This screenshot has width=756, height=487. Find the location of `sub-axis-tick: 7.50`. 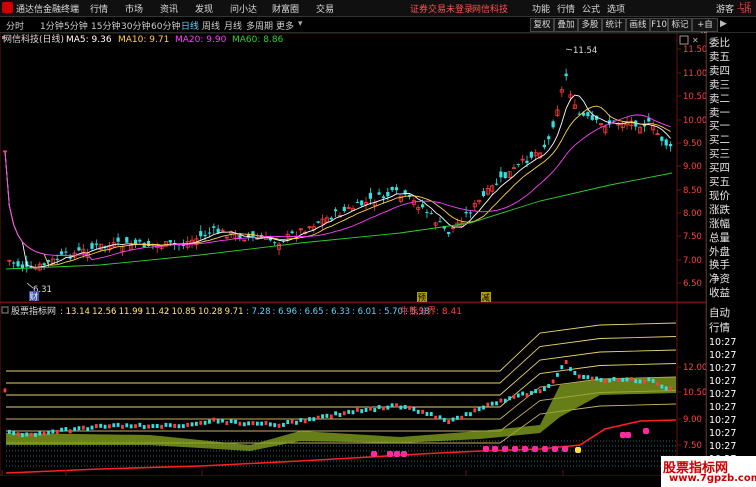

sub-axis-tick: 7.50 is located at coordinates (692, 446).